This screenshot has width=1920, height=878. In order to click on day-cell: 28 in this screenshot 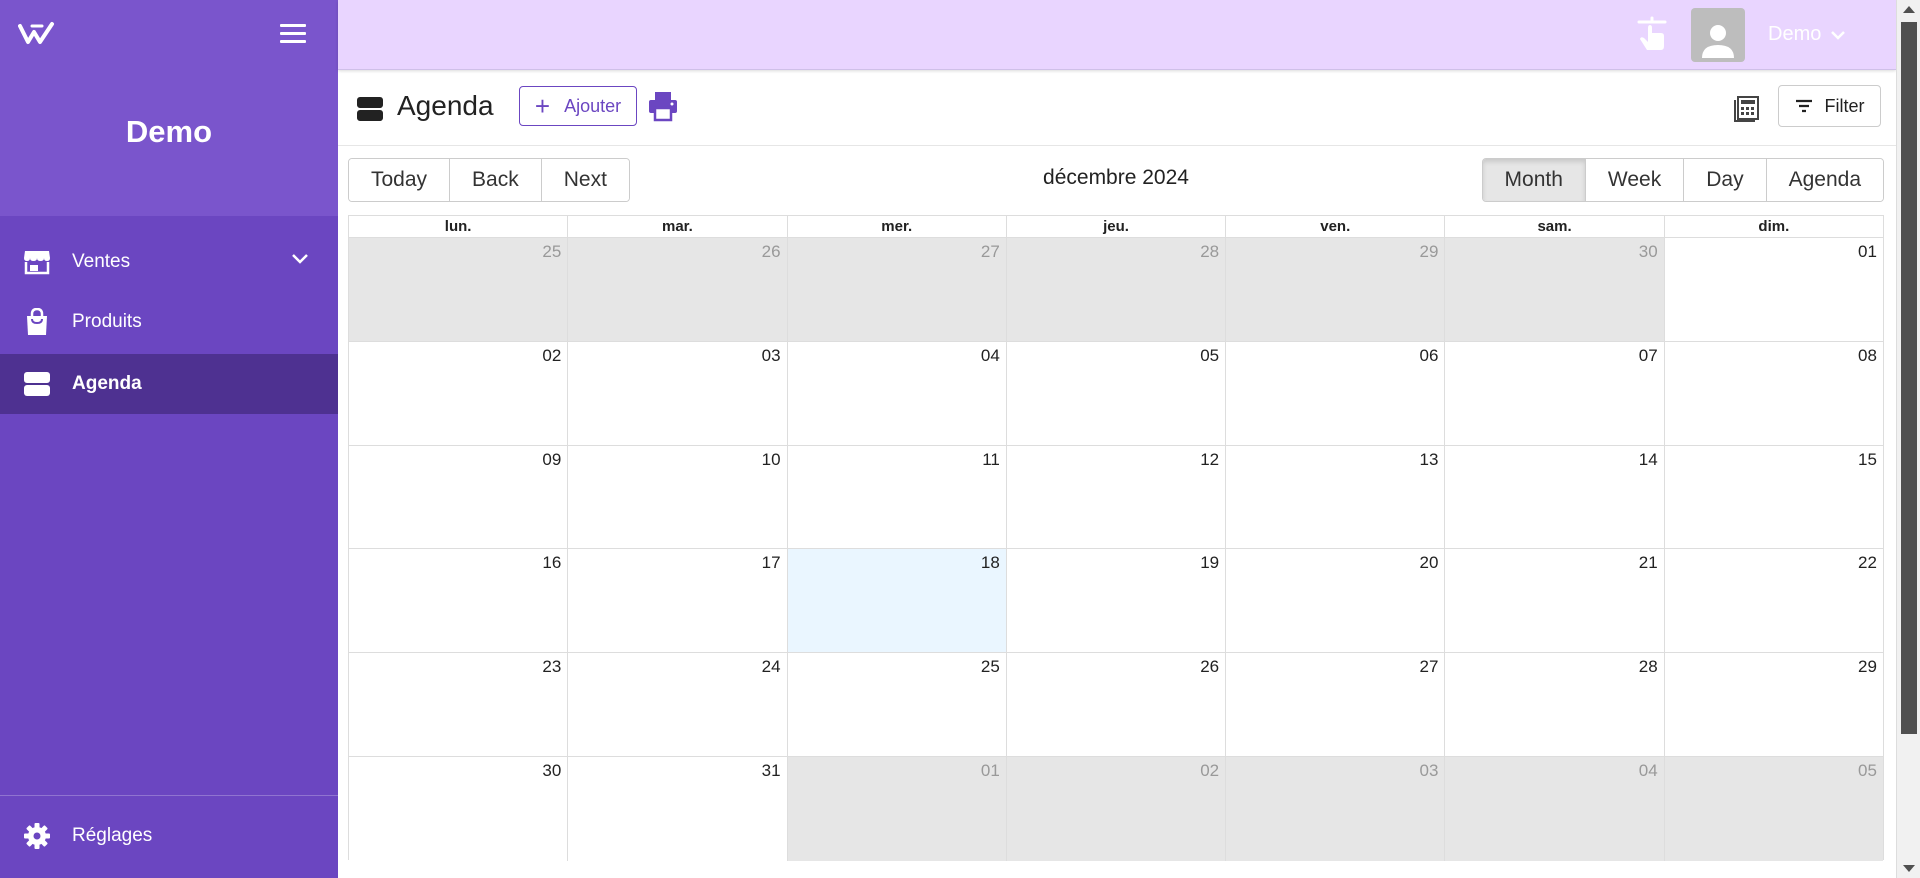, I will do `click(1115, 289)`.